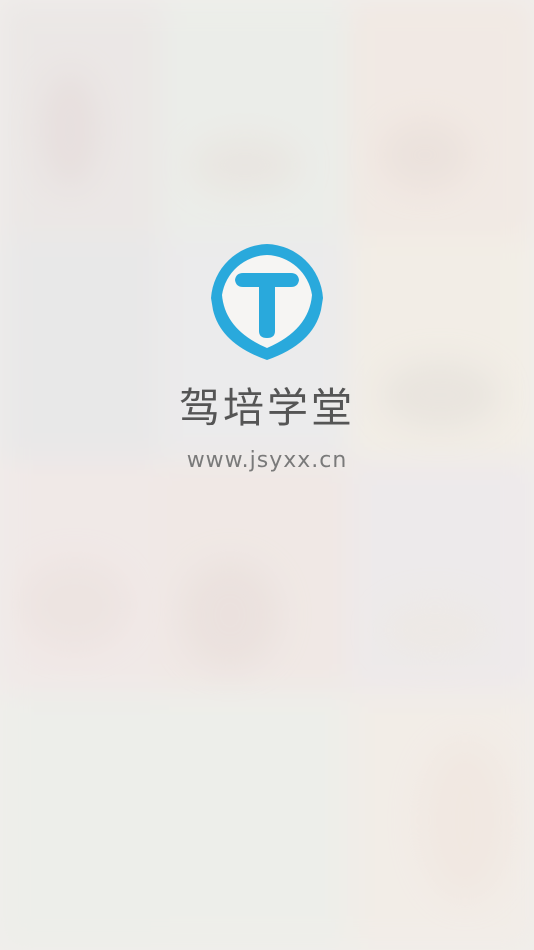 Image resolution: width=534 pixels, height=950 pixels. I want to click on t-shield-logo-icon, so click(267, 302).